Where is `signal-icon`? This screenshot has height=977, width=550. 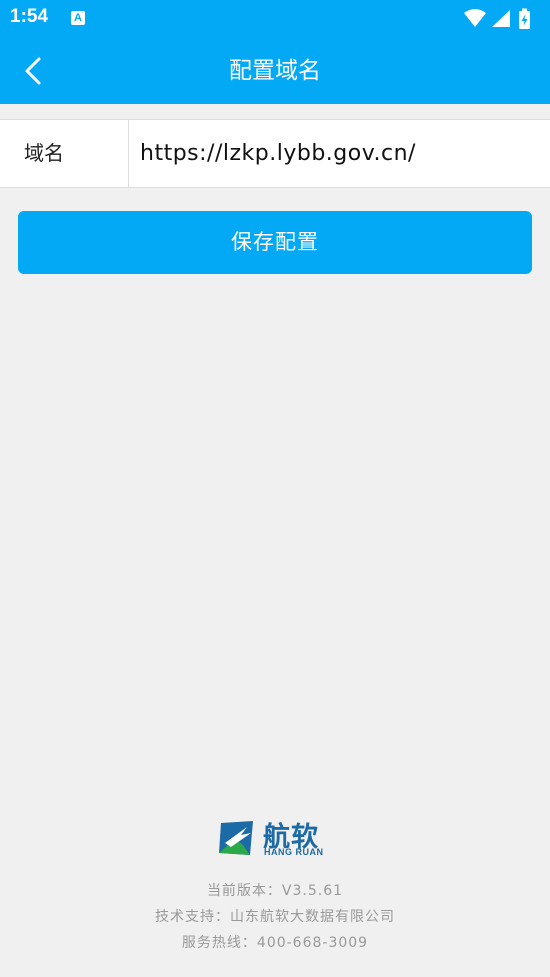 signal-icon is located at coordinates (501, 18).